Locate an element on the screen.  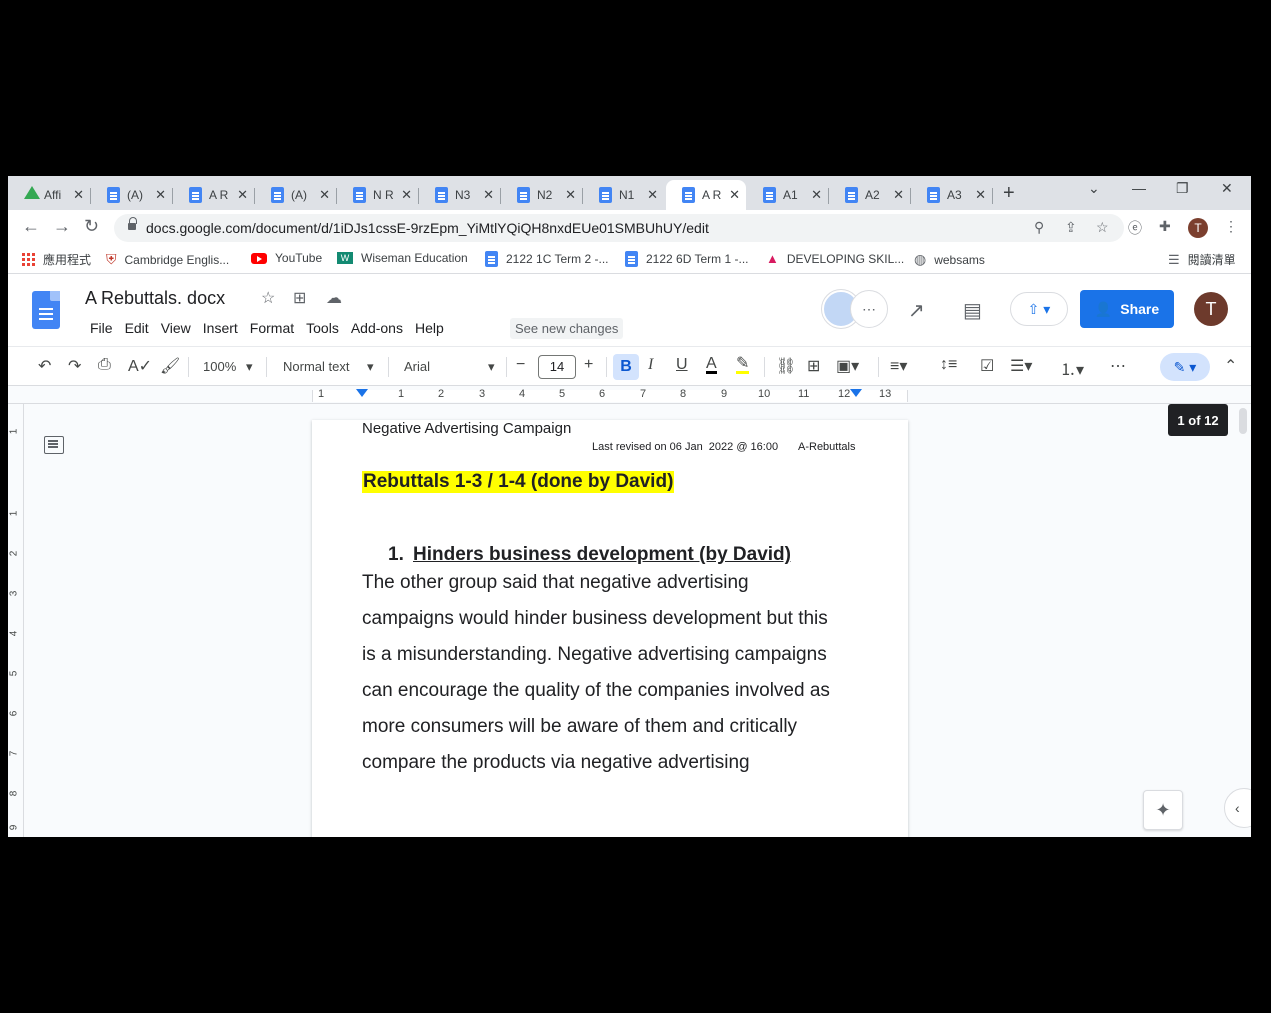
decrease-font-icon: − is located at coordinates (520, 365).